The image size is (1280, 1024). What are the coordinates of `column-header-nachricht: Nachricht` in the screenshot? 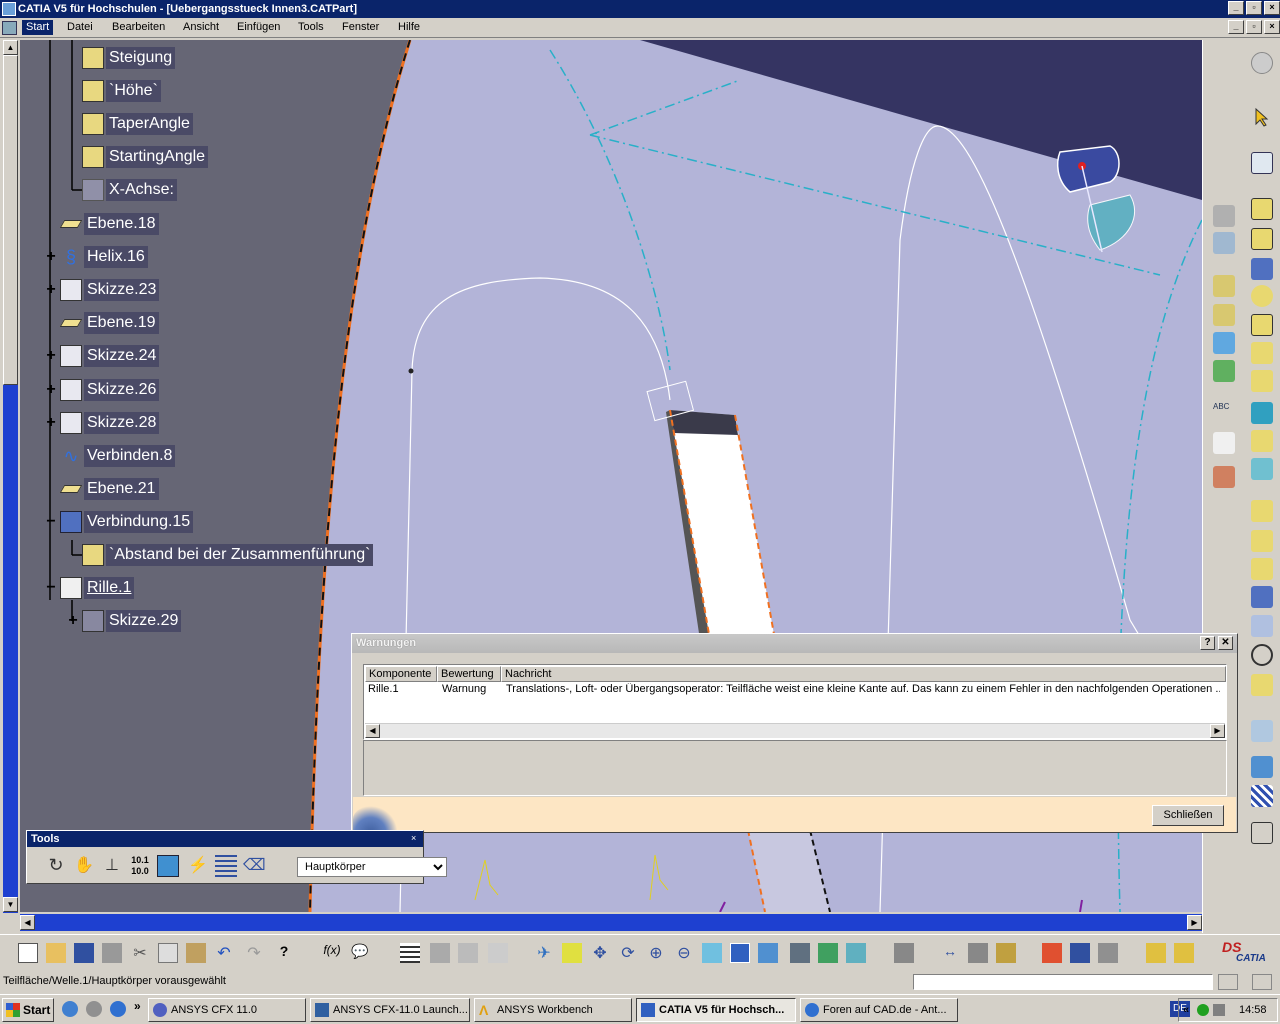 It's located at (863, 674).